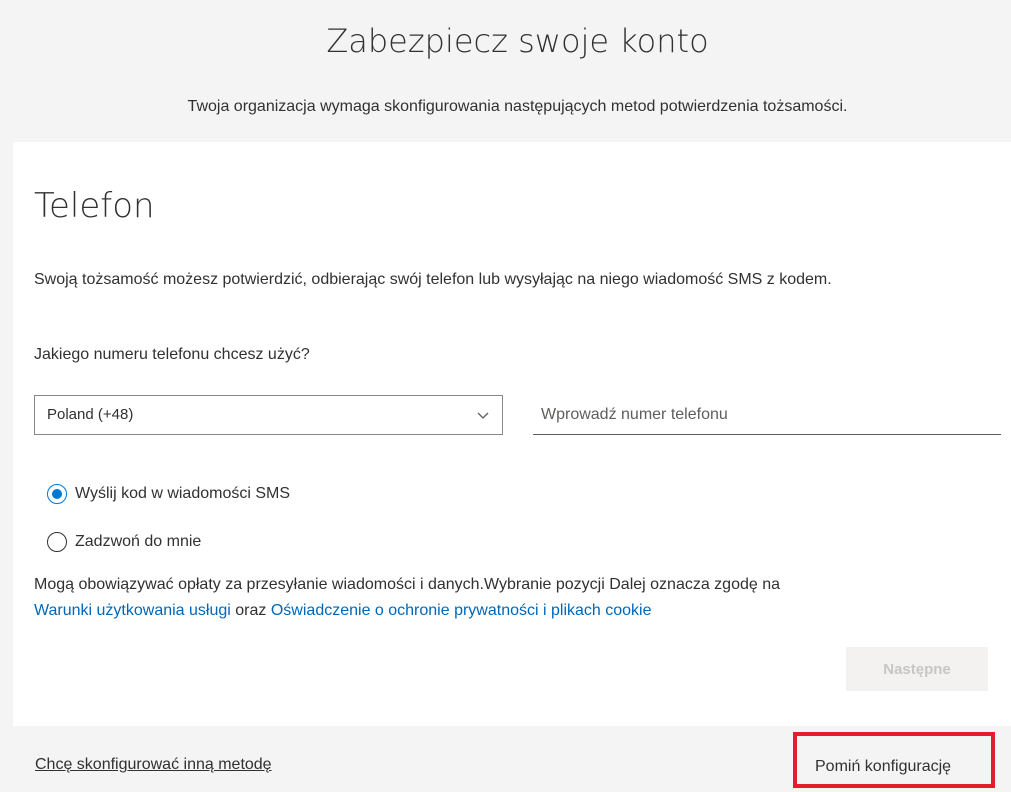 The image size is (1011, 792). What do you see at coordinates (153, 765) in the screenshot?
I see `other-method-link: Chcę skonfigurować inną metodę` at bounding box center [153, 765].